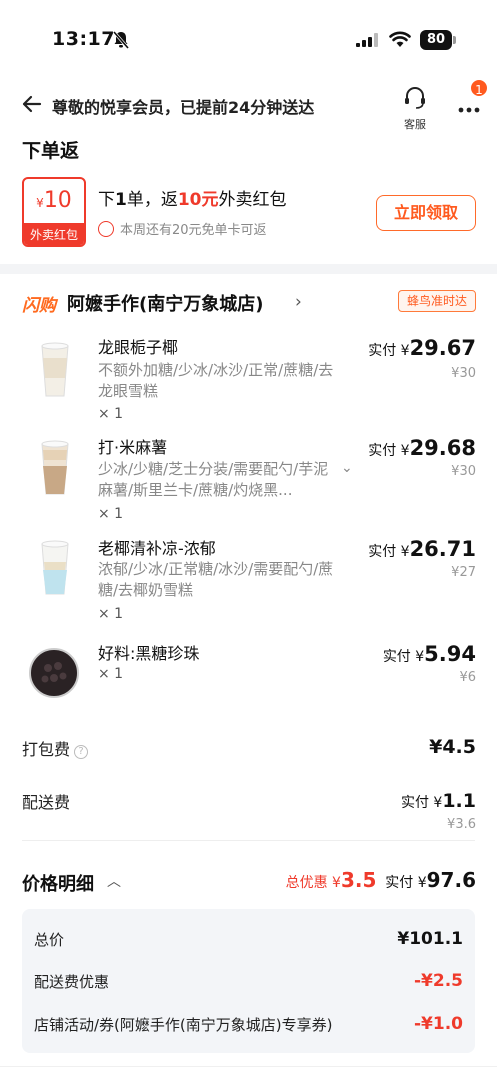 The width and height of the screenshot is (497, 1080). I want to click on delivery-paid-label: 实付 ¥, so click(421, 803).